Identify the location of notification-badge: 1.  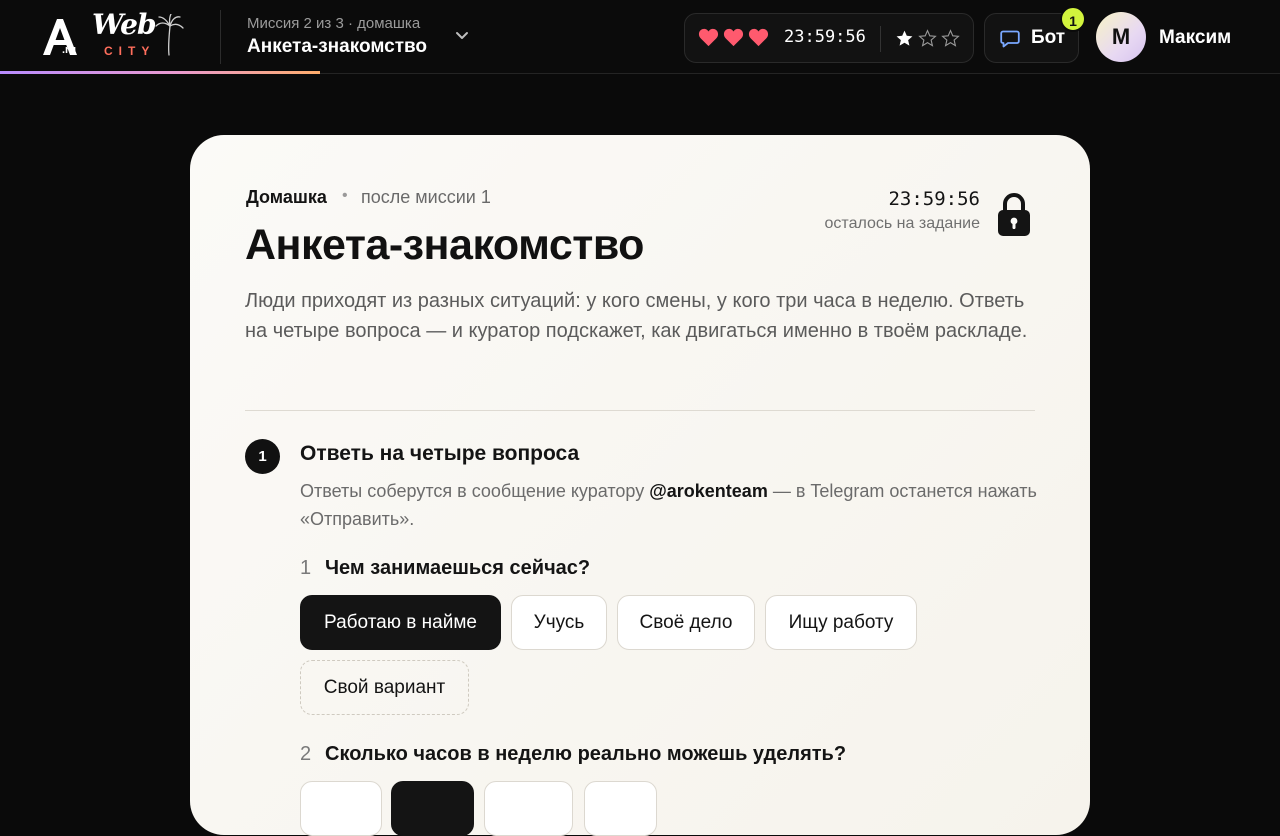
(1073, 19).